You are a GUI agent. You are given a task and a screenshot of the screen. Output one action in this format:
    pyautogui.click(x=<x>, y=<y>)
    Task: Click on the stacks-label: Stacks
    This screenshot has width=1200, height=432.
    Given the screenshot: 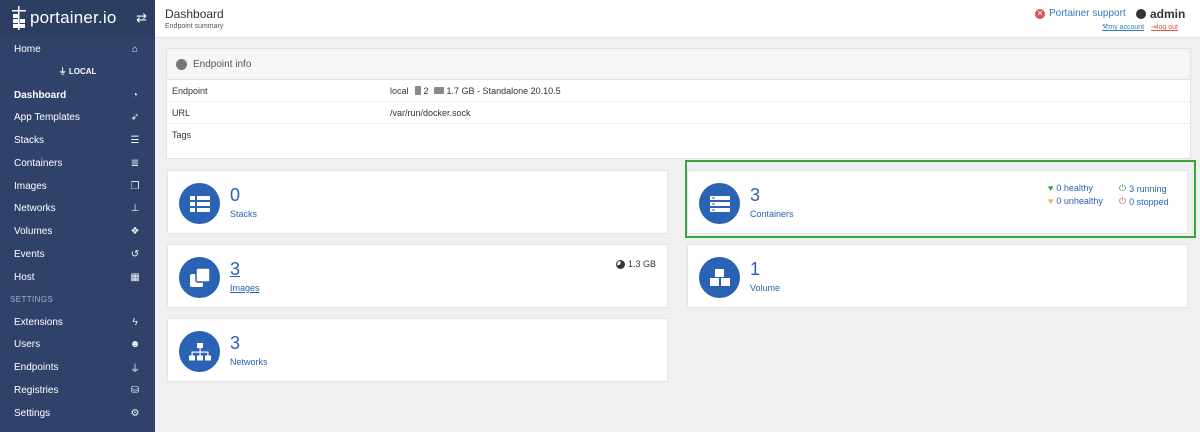 What is the action you would take?
    pyautogui.click(x=244, y=214)
    